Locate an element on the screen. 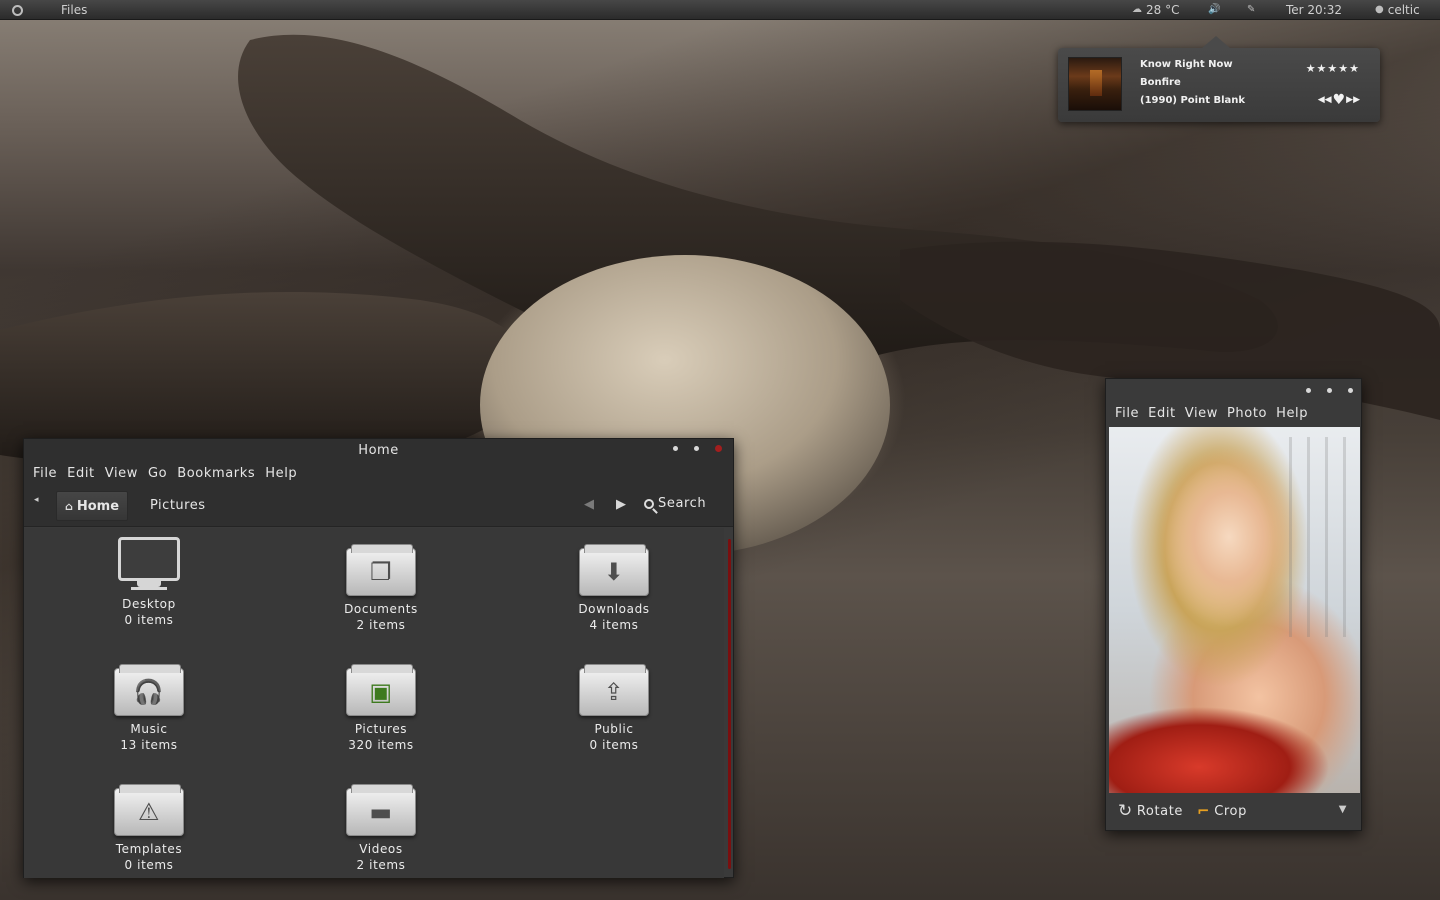 Image resolution: width=1440 pixels, height=900 pixels. track-album: (1990) Point Blank is located at coordinates (1193, 100).